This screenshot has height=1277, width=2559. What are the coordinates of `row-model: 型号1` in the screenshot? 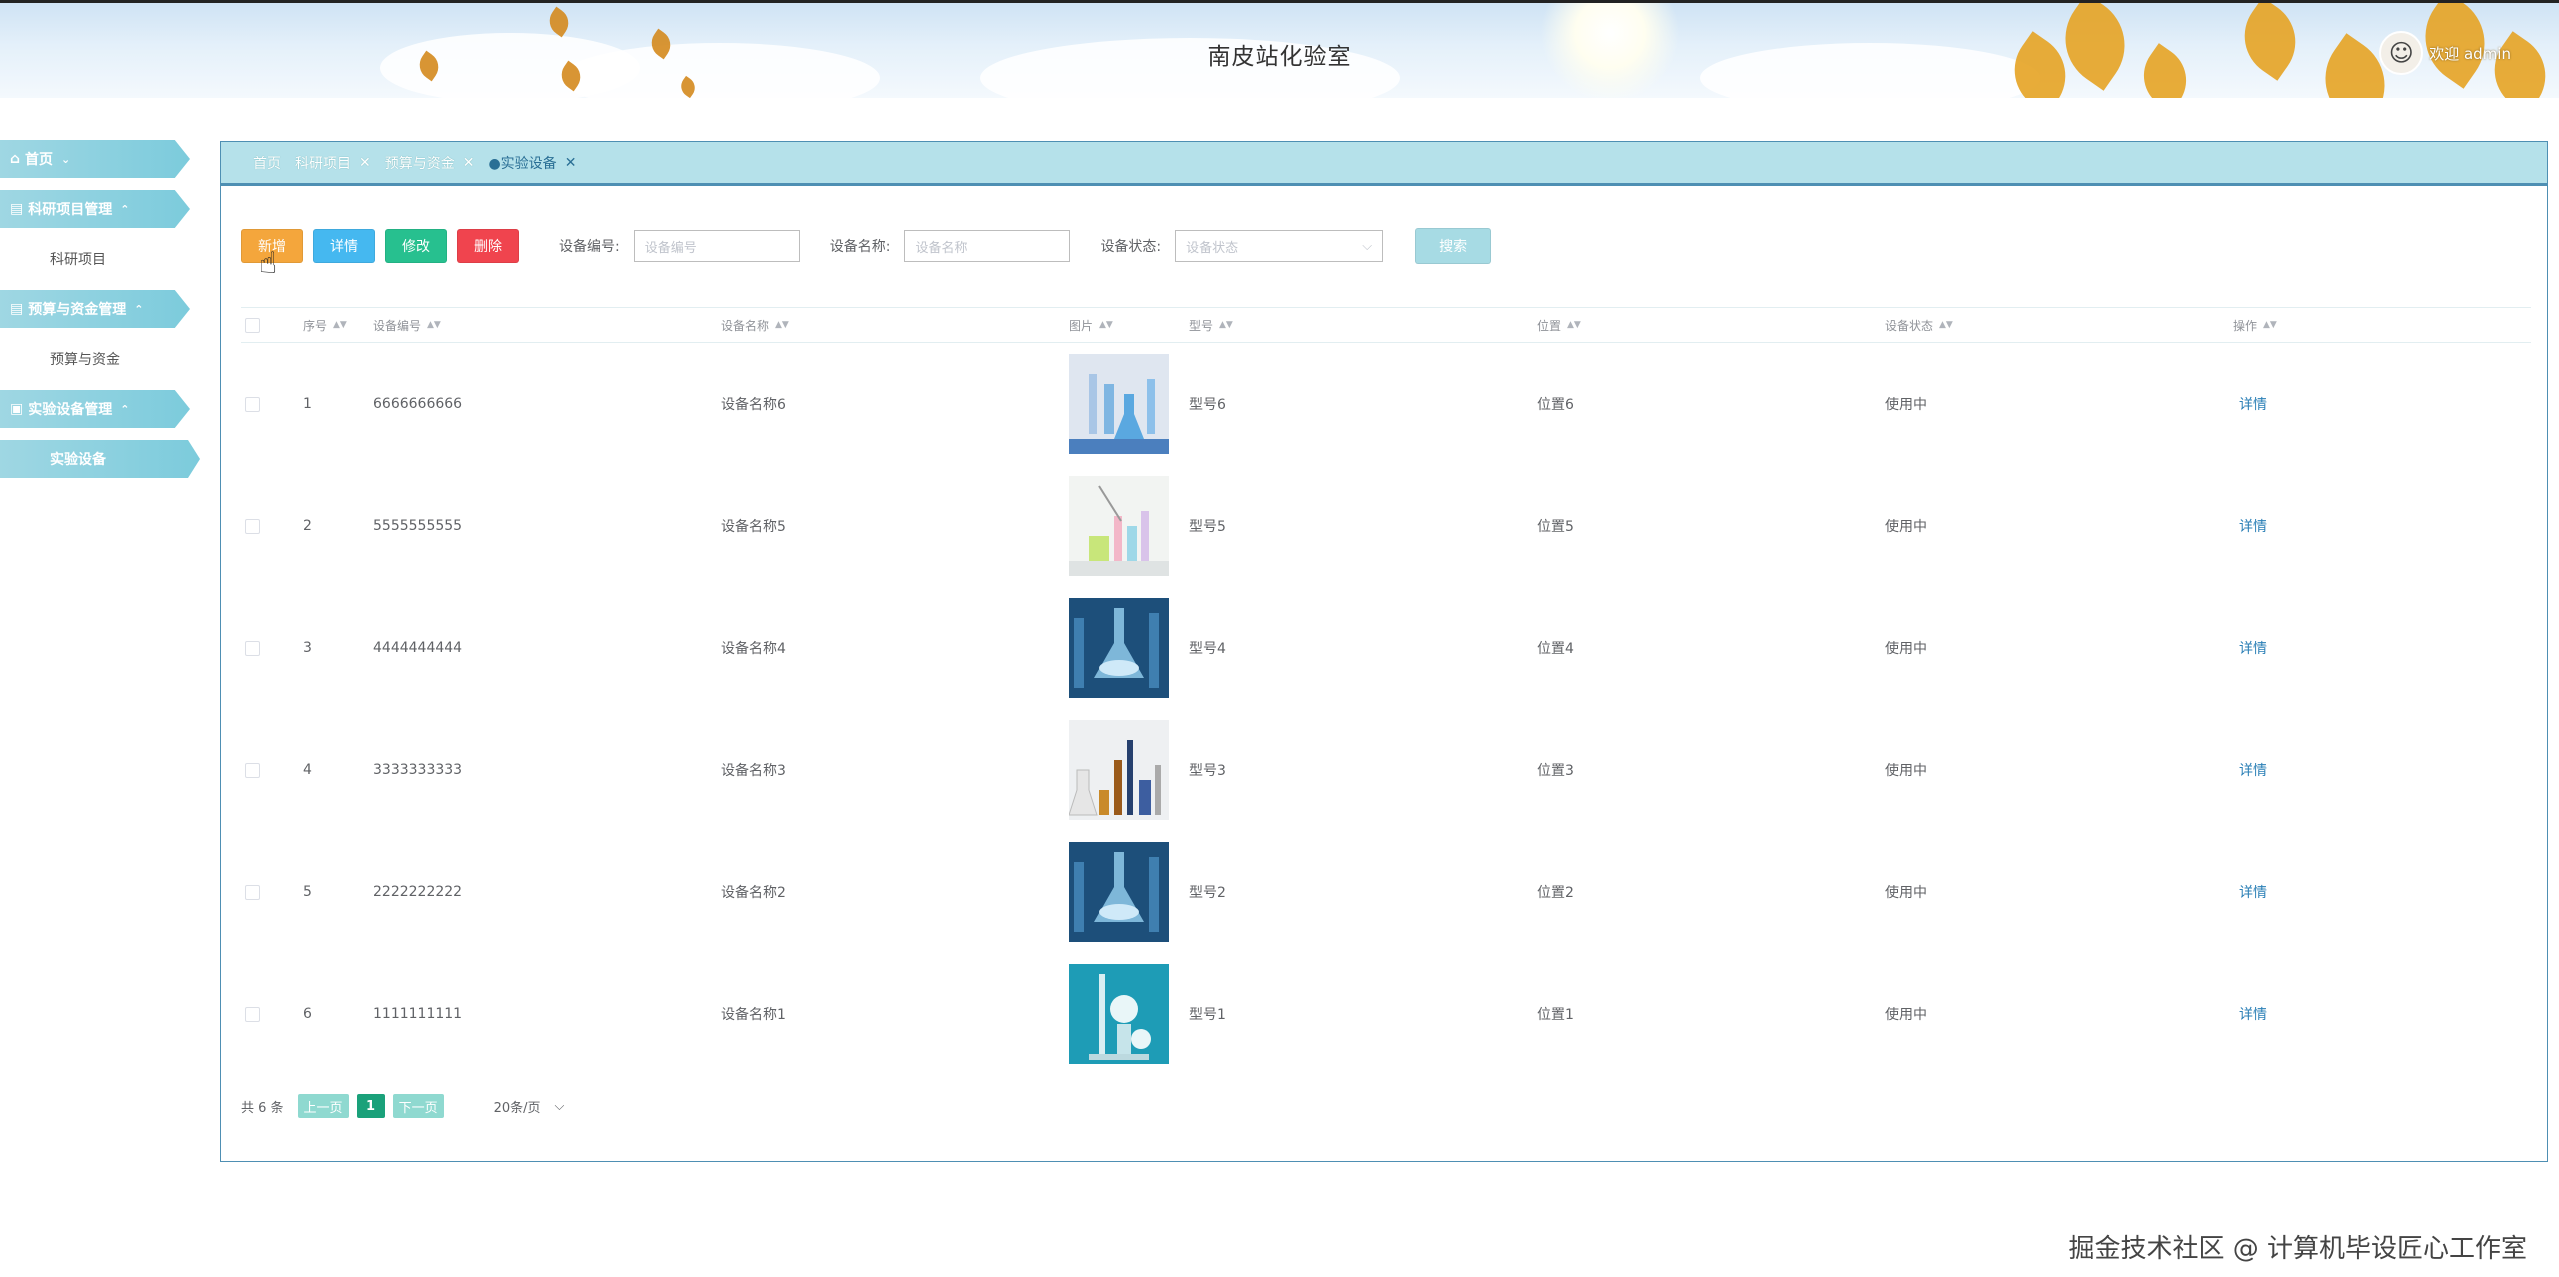 It's located at (1207, 1015).